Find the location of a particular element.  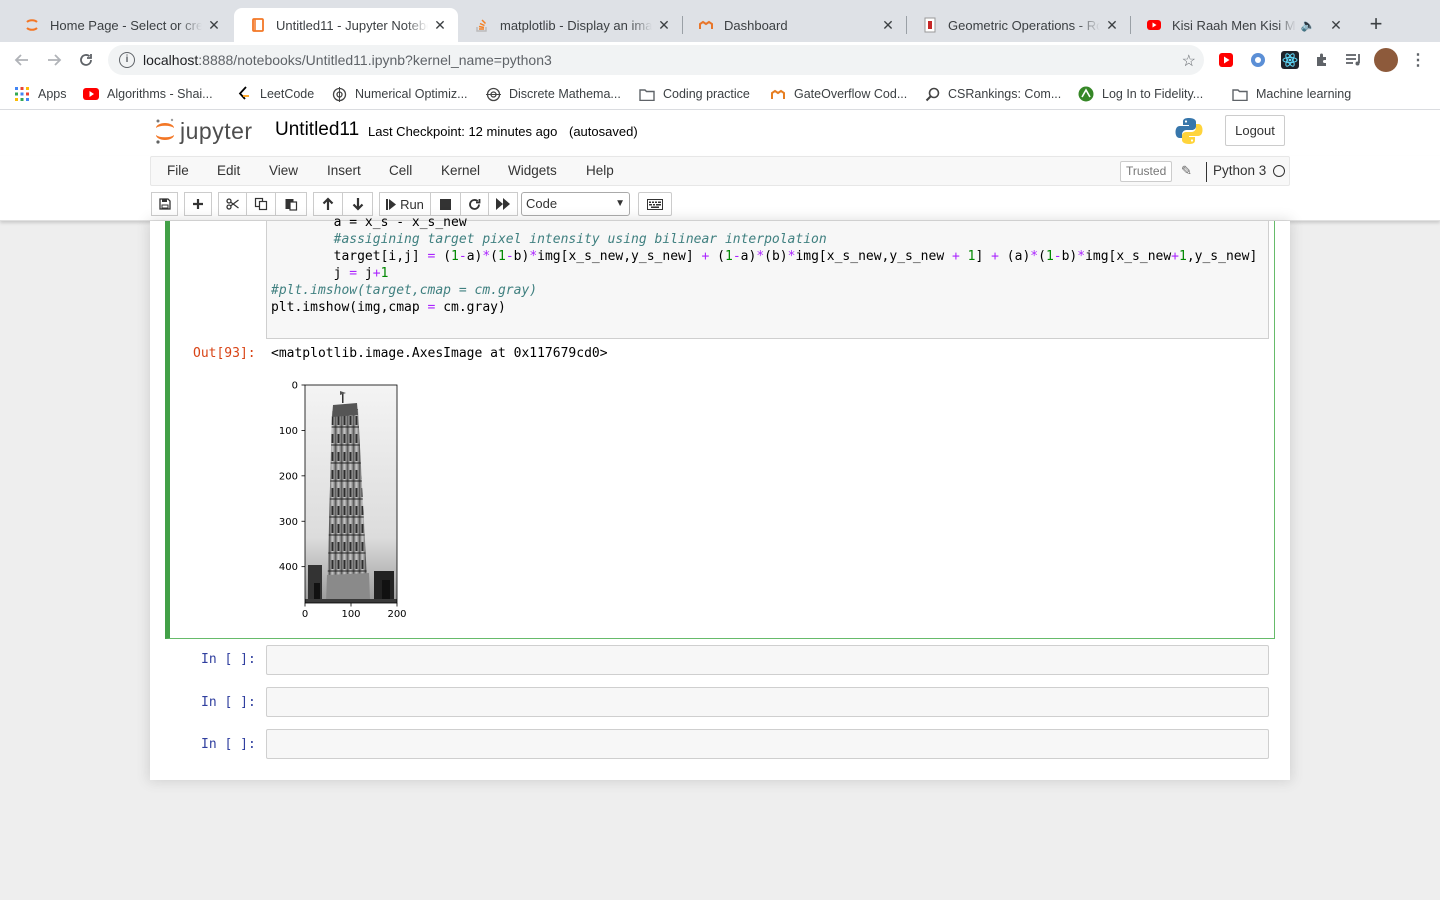

tab-title: Untitled11 - Jupyter Notebook is located at coordinates (352, 25).